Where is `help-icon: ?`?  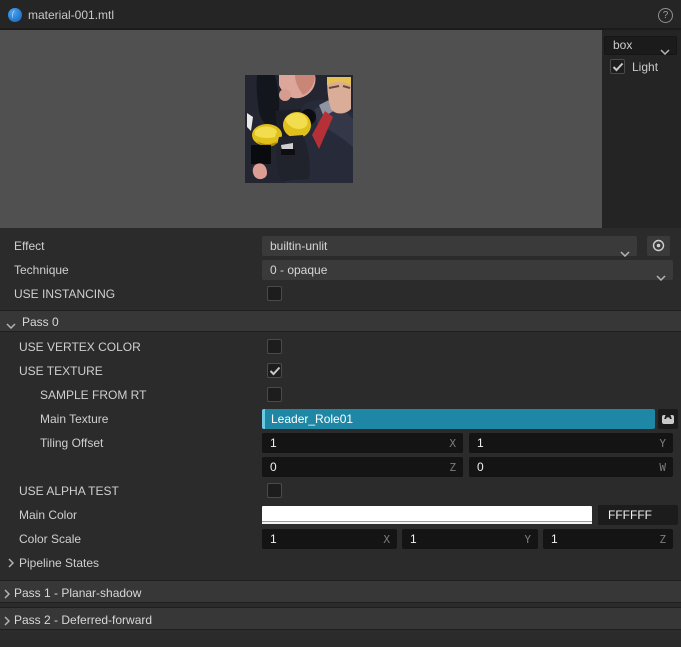 help-icon: ? is located at coordinates (665, 15).